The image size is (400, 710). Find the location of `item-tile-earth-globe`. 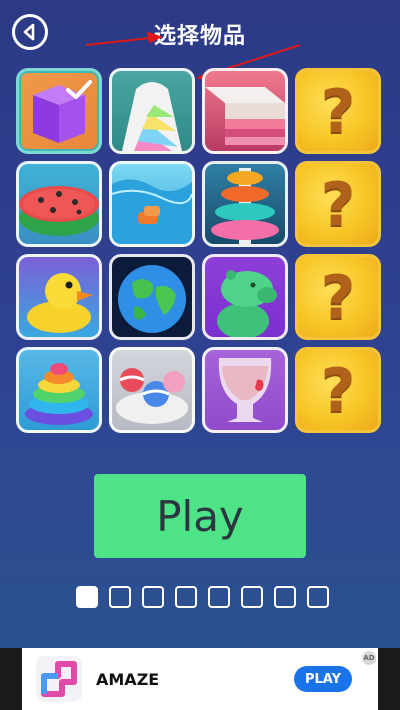

item-tile-earth-globe is located at coordinates (152, 297).